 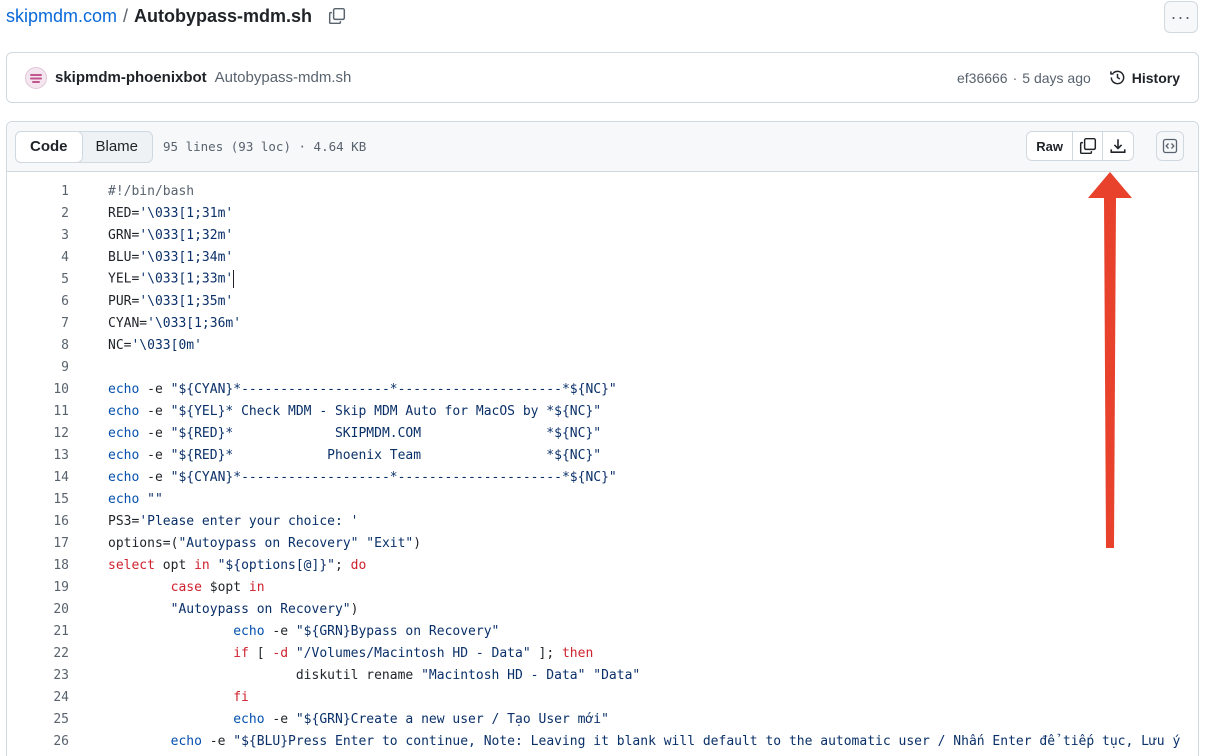 I want to click on line-number: 10, so click(x=38, y=389).